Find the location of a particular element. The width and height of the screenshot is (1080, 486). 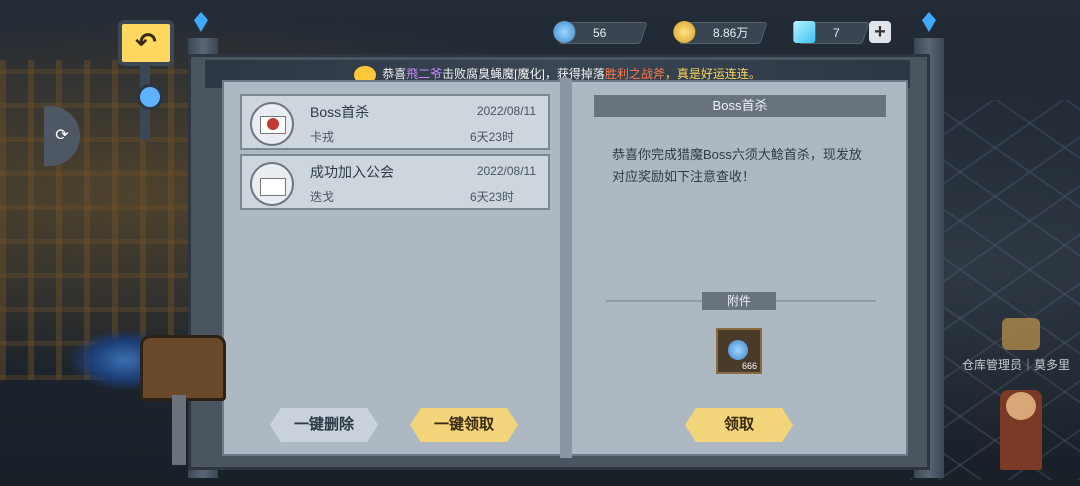

npc-label: 仓库管理员｜莫多里 is located at coordinates (1016, 365).